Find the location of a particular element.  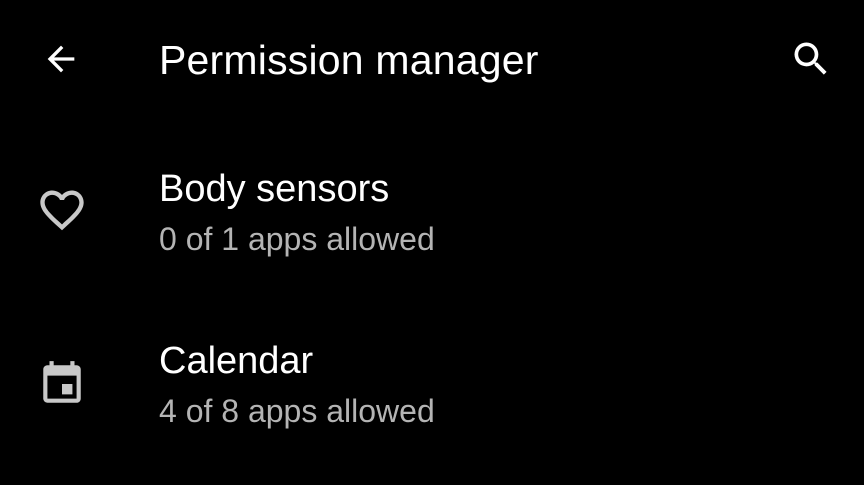

search-icon is located at coordinates (810, 58).